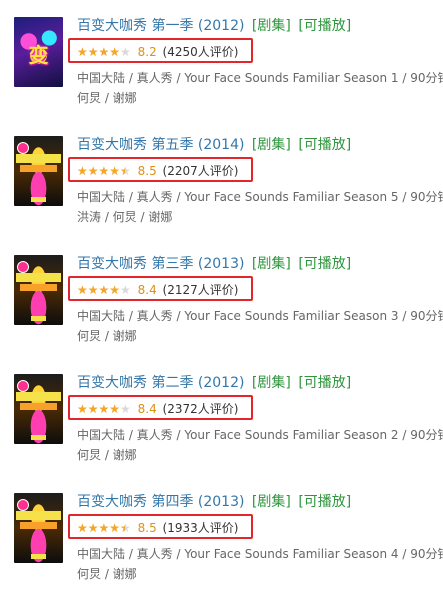 The height and width of the screenshot is (603, 443). What do you see at coordinates (135, 26) in the screenshot?
I see `title-link: 百变大咖秀 第一季` at bounding box center [135, 26].